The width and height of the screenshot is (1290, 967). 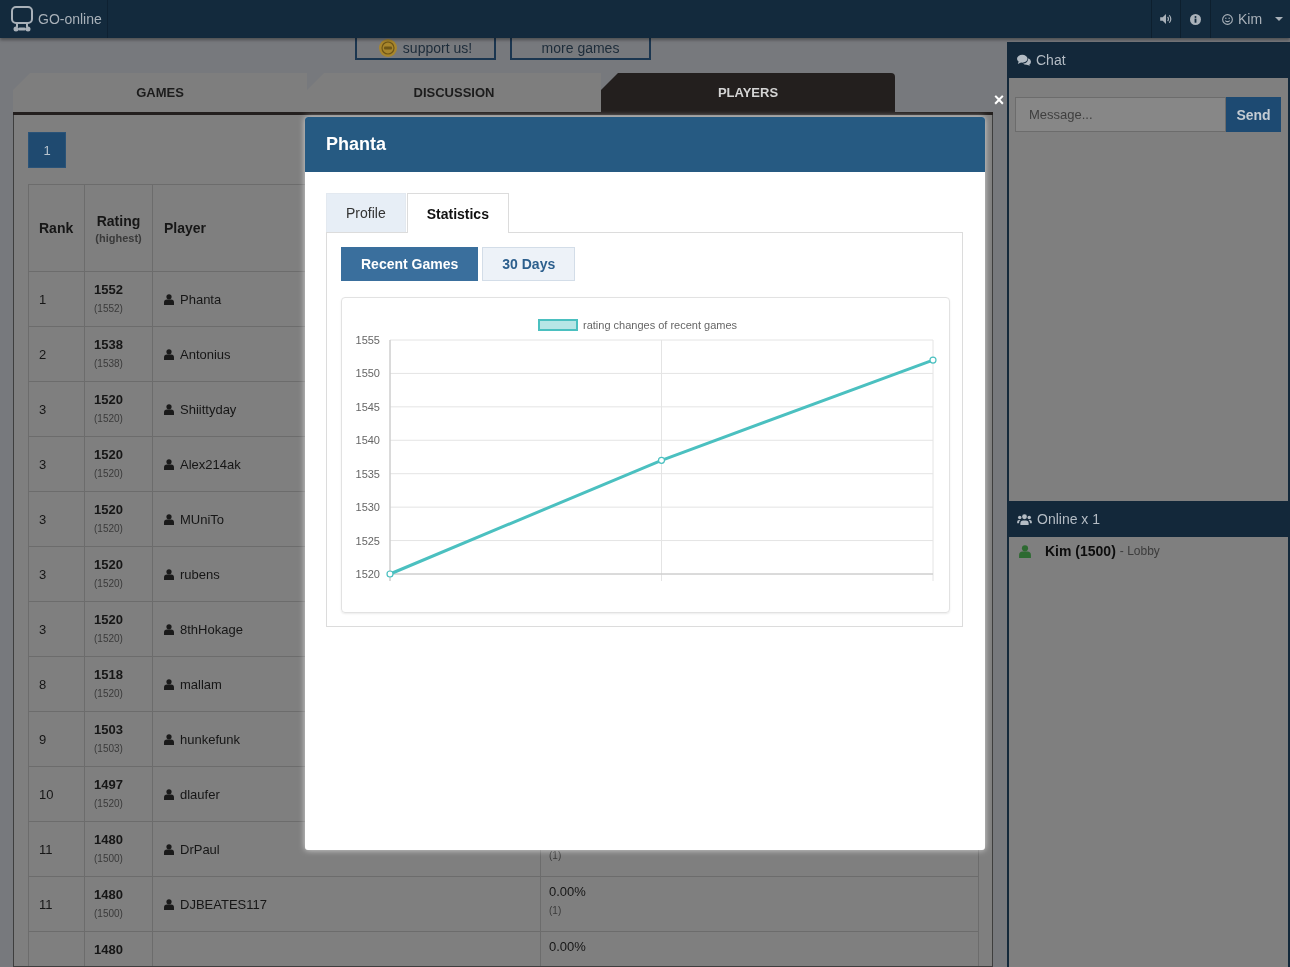 I want to click on page-tab: GAMES, so click(x=160, y=92).